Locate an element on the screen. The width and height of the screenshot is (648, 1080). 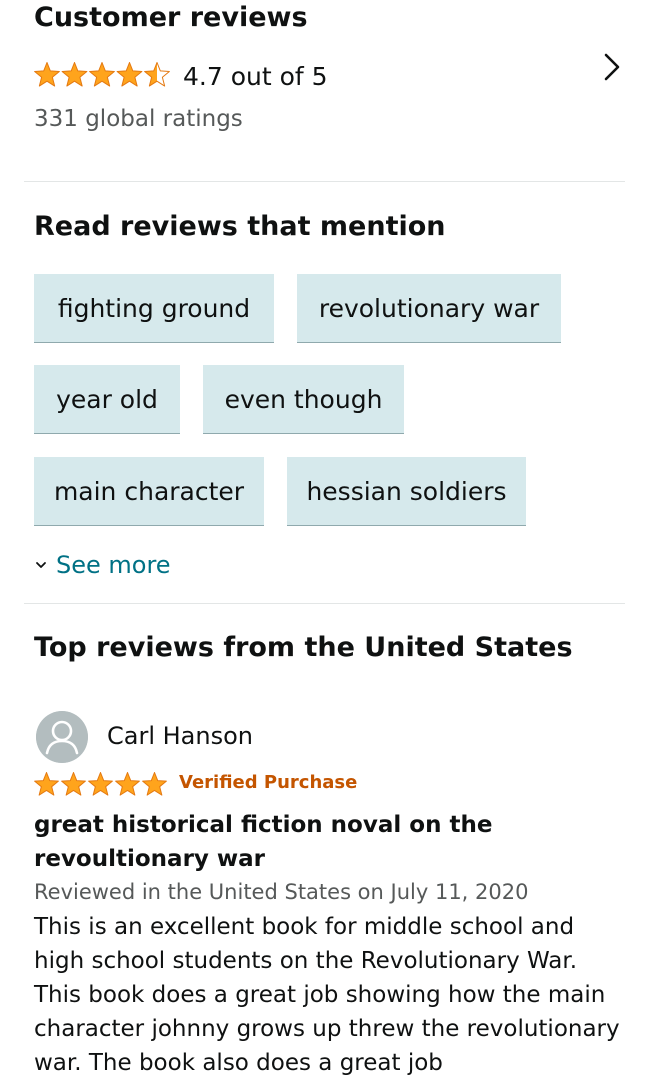
rating-text: 4.7 out of 5 is located at coordinates (255, 76).